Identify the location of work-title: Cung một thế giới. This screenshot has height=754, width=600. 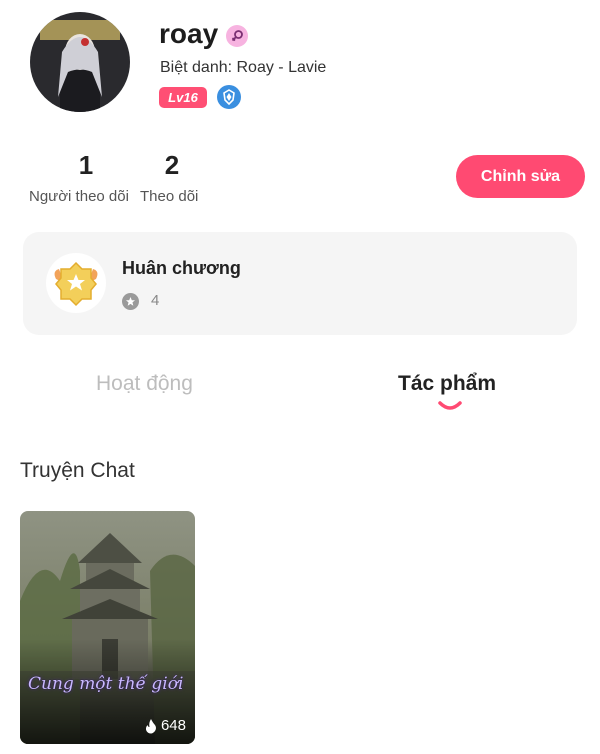
(106, 684).